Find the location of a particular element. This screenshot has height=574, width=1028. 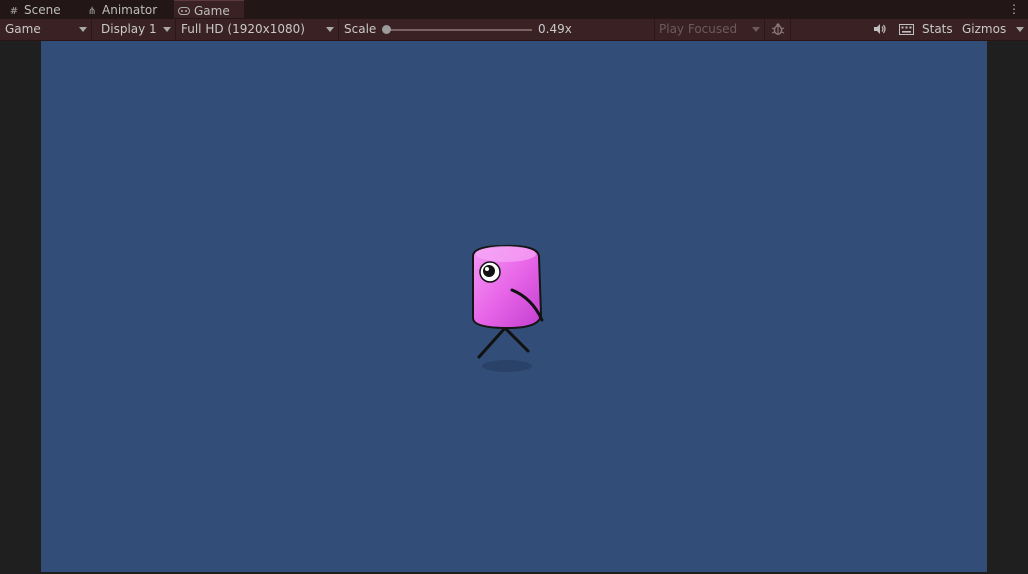

tab-game: Game is located at coordinates (209, 9).